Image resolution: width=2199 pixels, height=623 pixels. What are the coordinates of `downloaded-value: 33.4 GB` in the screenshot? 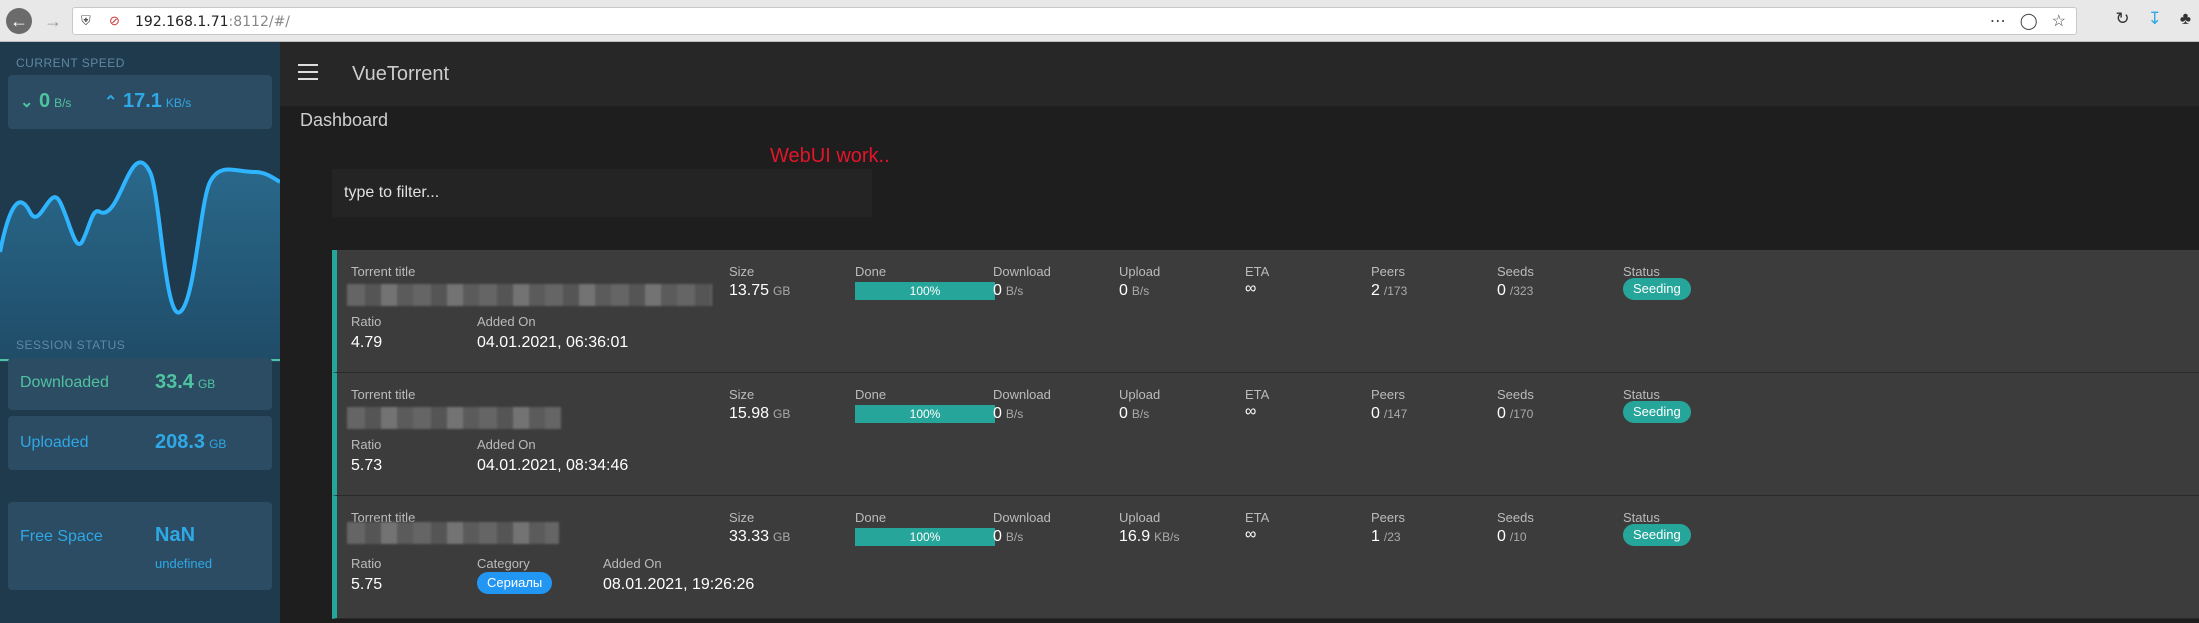 It's located at (185, 382).